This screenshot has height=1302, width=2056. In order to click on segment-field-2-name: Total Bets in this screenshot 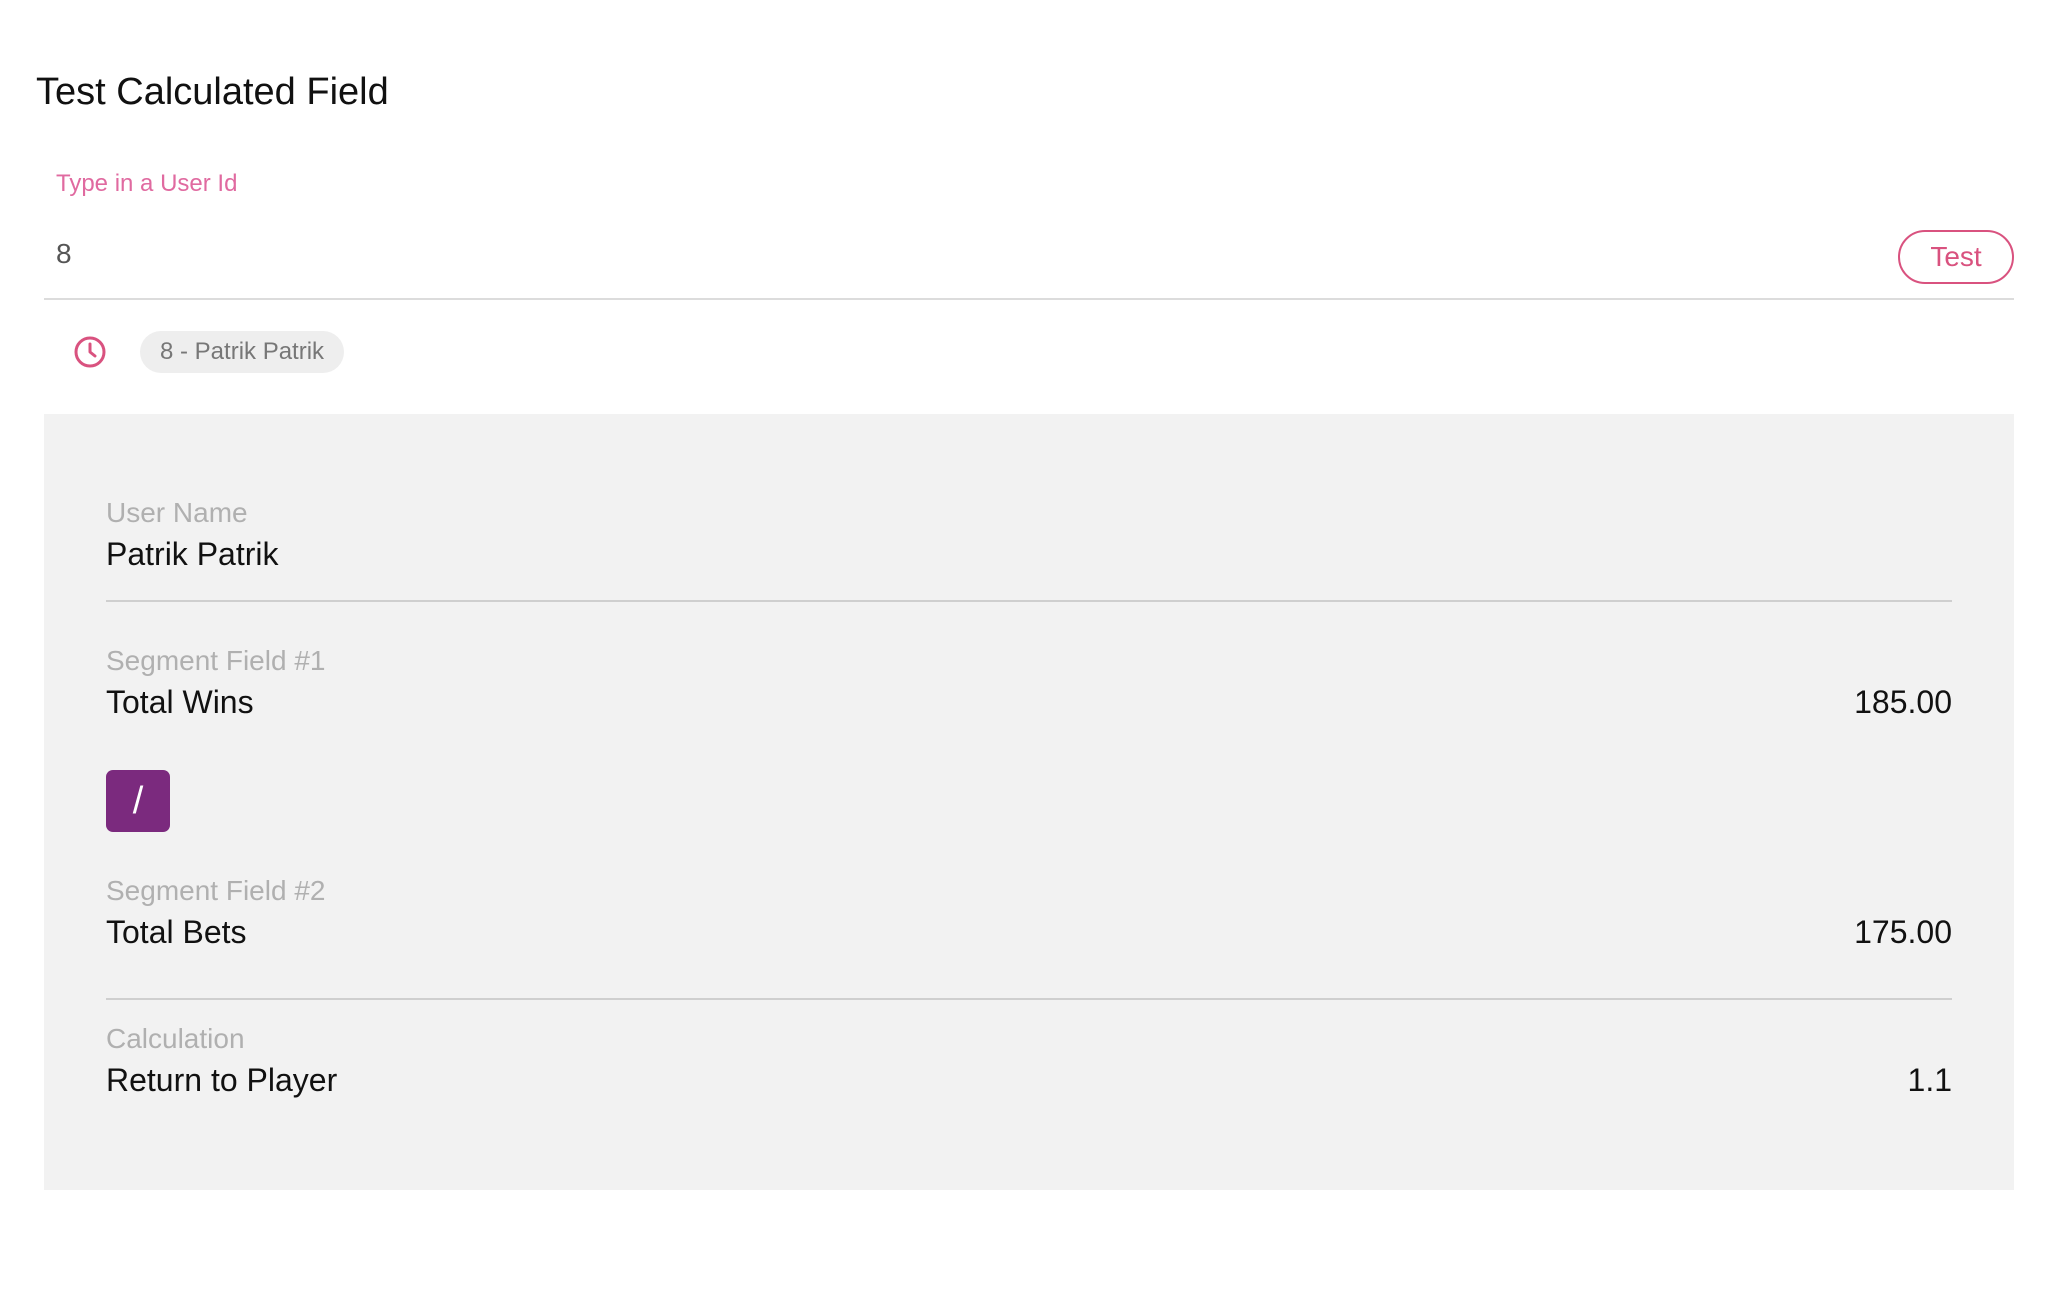, I will do `click(176, 932)`.